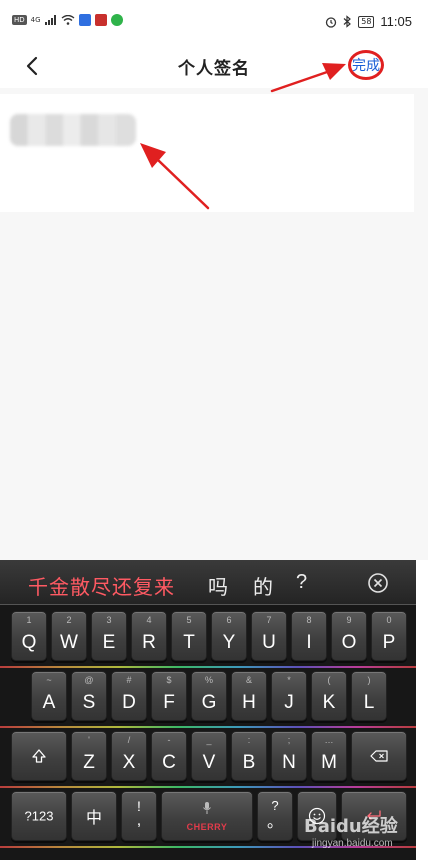 This screenshot has width=428, height=860. What do you see at coordinates (275, 816) in the screenshot?
I see `question-key: ? 。` at bounding box center [275, 816].